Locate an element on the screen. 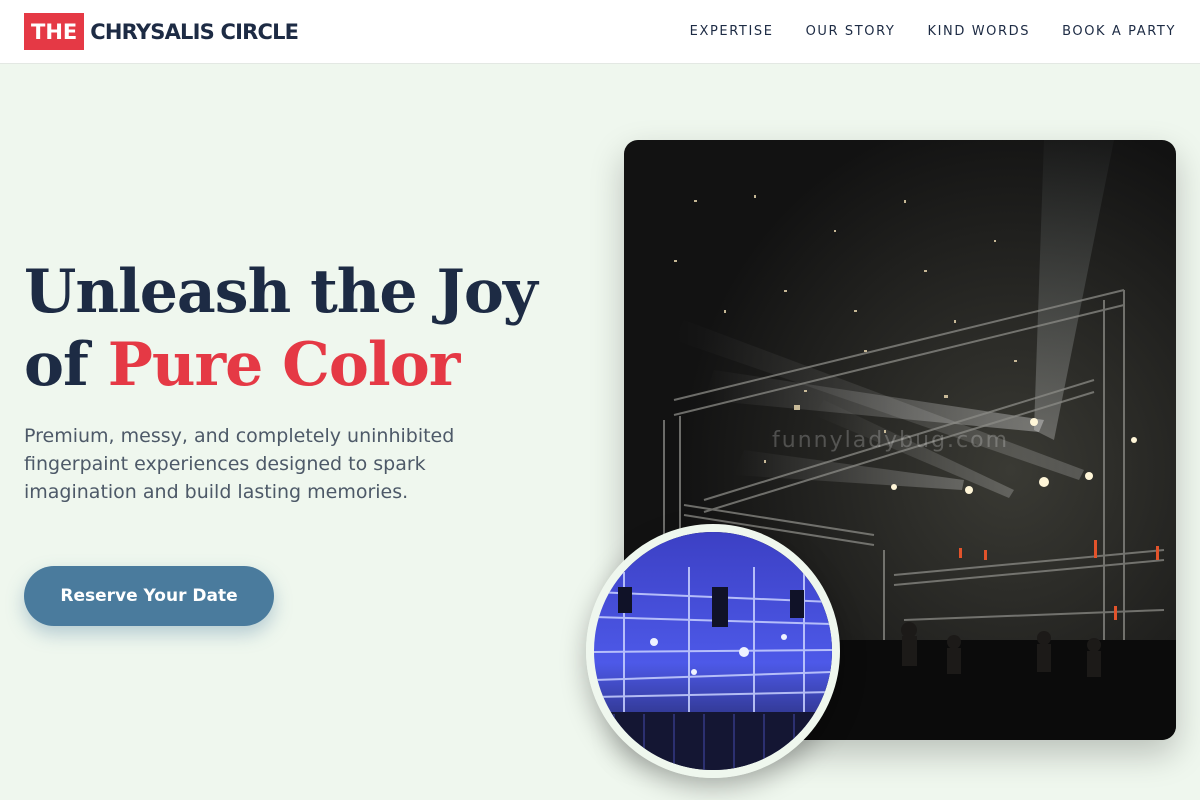 The image size is (1200, 800). hero-title-line2-prefix: of is located at coordinates (66, 365).